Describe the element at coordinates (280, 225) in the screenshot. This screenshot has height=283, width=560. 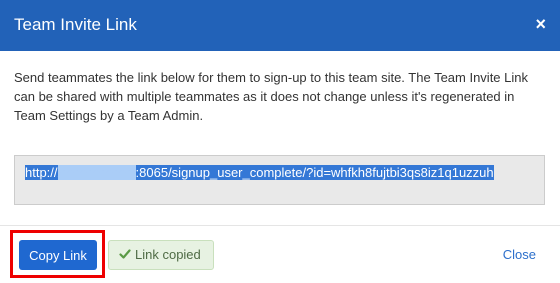
I see `footer-divider` at that location.